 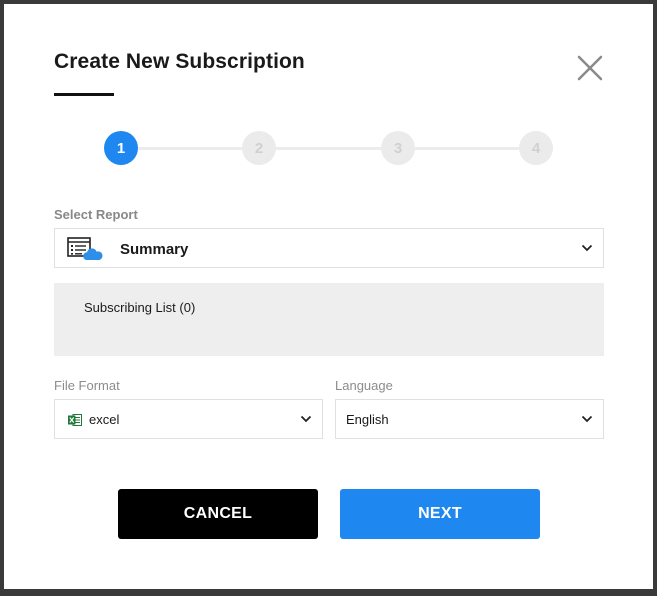 I want to click on stepper-track, so click(x=328, y=148).